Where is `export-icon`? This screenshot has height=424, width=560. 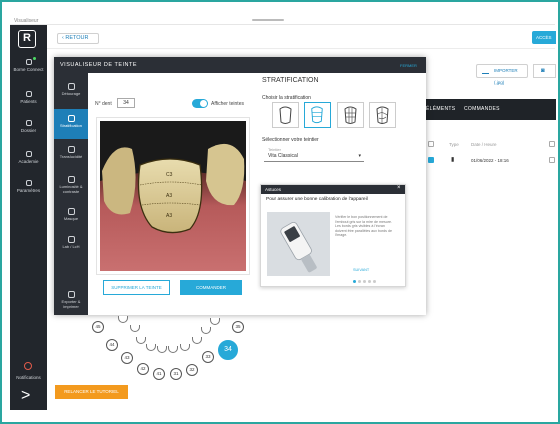
export-icon is located at coordinates (71, 294).